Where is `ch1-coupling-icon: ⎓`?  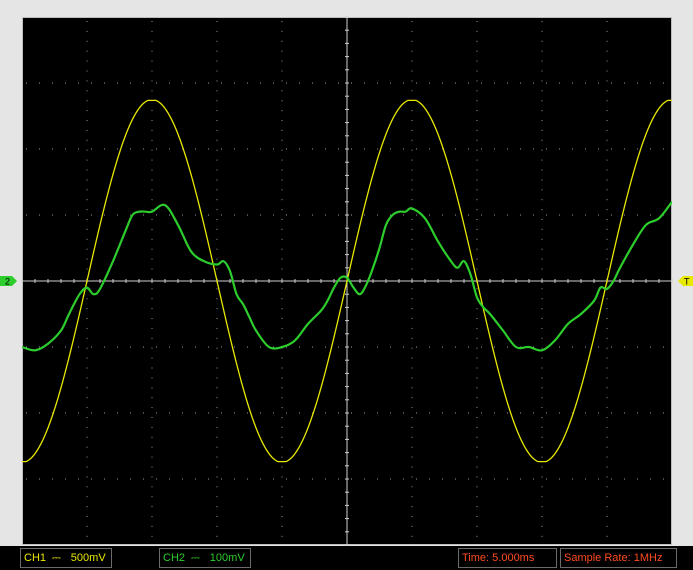
ch1-coupling-icon: ⎓ is located at coordinates (56, 558).